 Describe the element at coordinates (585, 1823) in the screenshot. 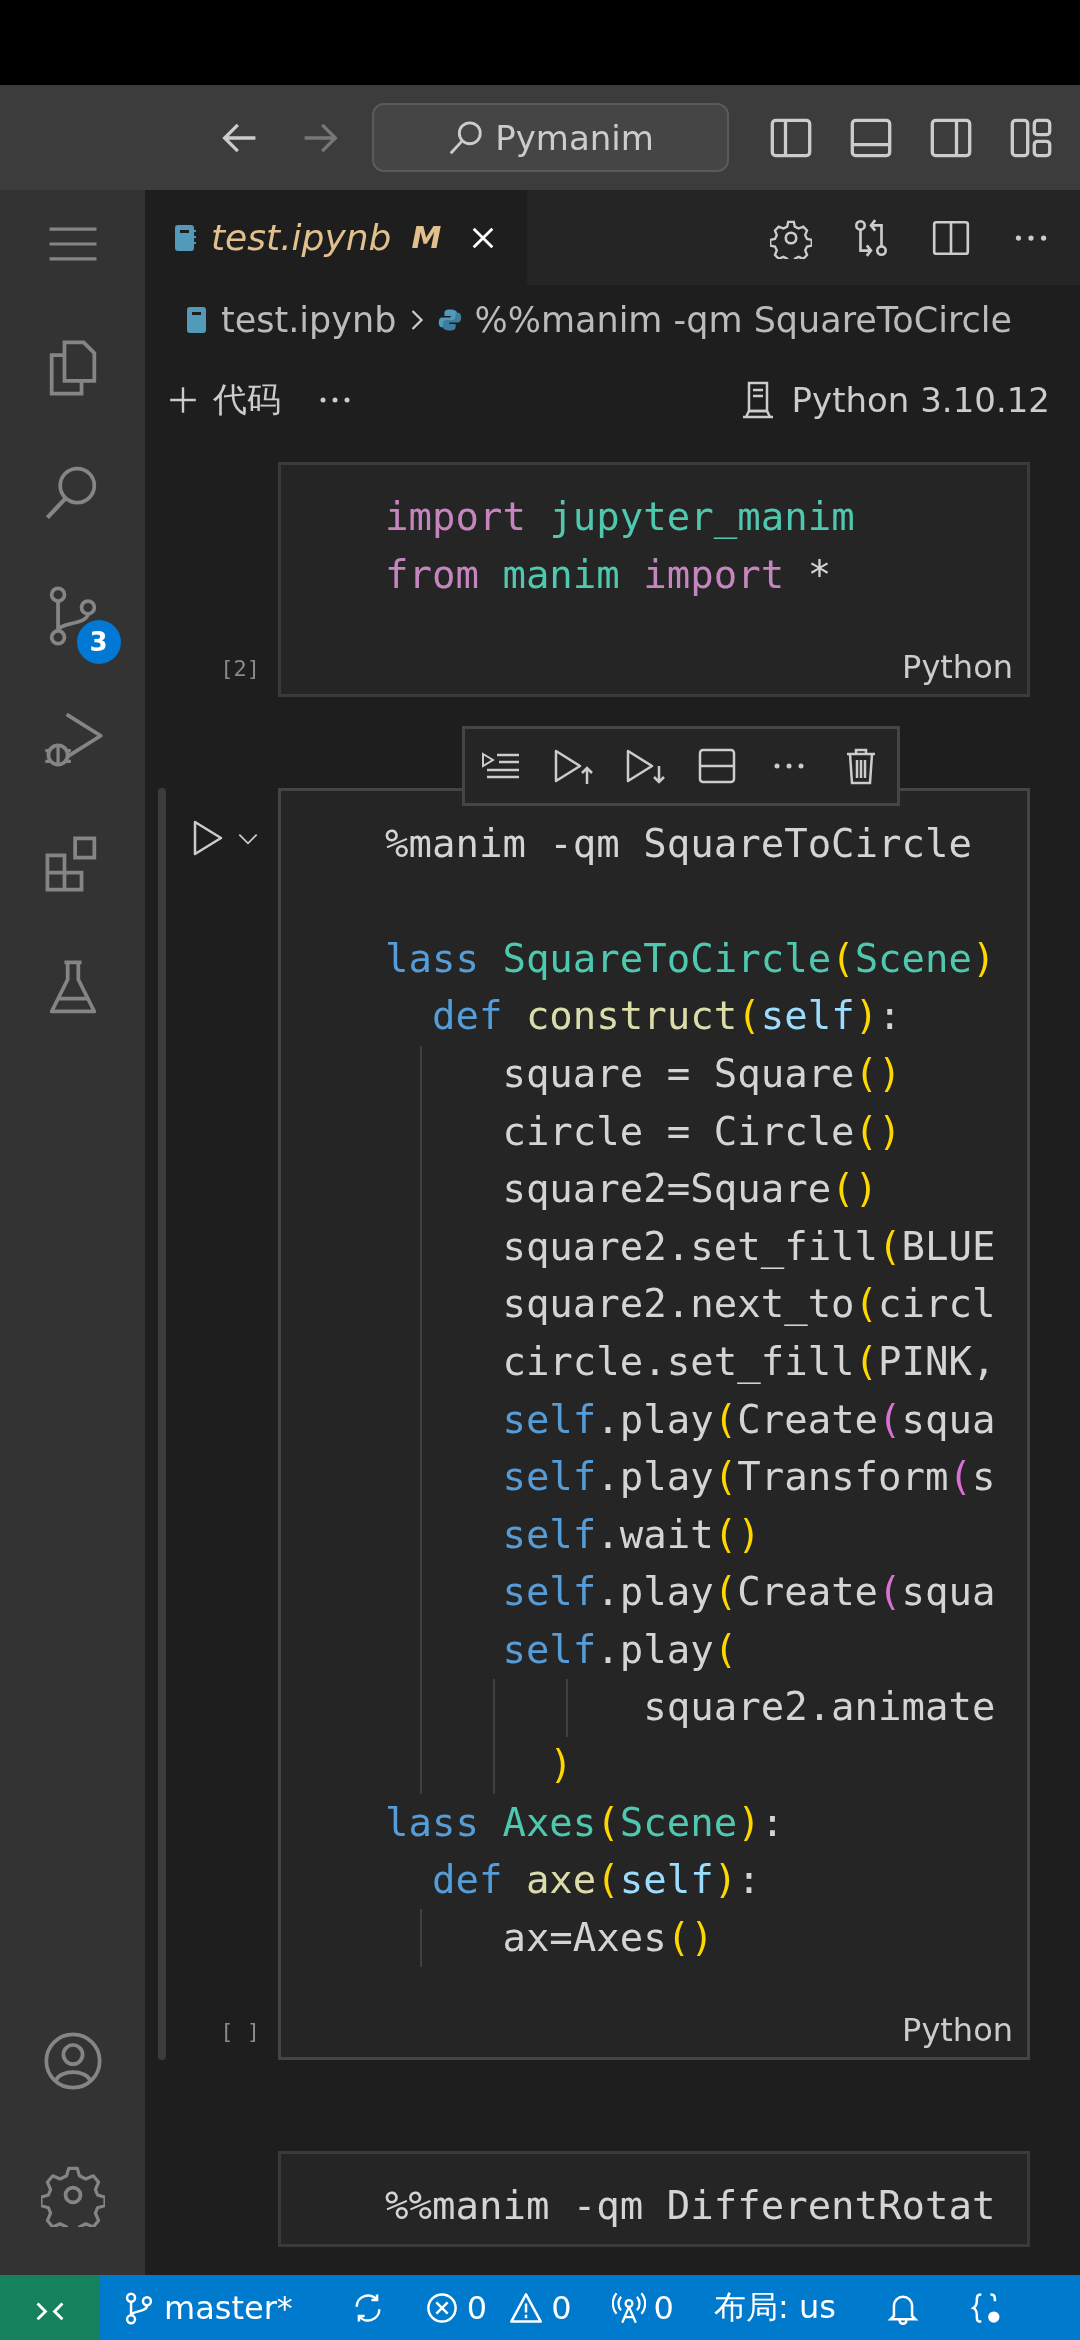

I see `code-line: lass Axes(Scene):` at that location.